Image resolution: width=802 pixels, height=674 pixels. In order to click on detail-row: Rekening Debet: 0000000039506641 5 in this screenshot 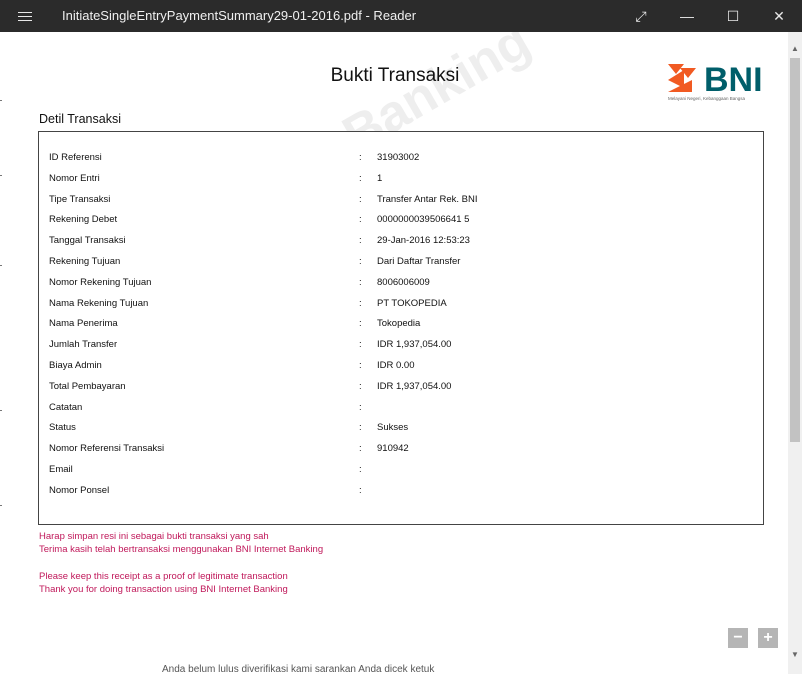, I will do `click(401, 224)`.